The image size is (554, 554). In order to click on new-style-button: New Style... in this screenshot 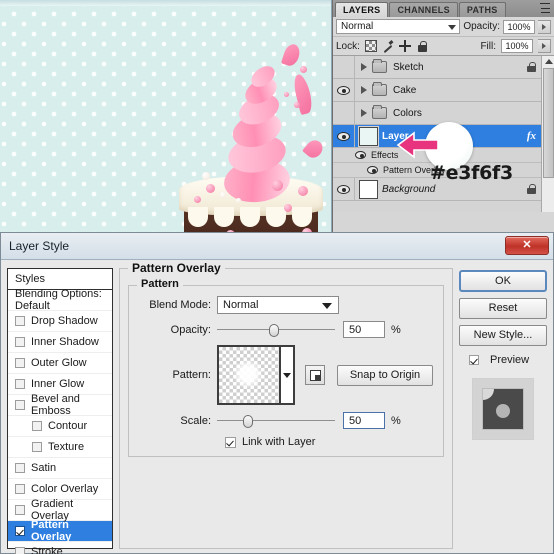, I will do `click(503, 335)`.